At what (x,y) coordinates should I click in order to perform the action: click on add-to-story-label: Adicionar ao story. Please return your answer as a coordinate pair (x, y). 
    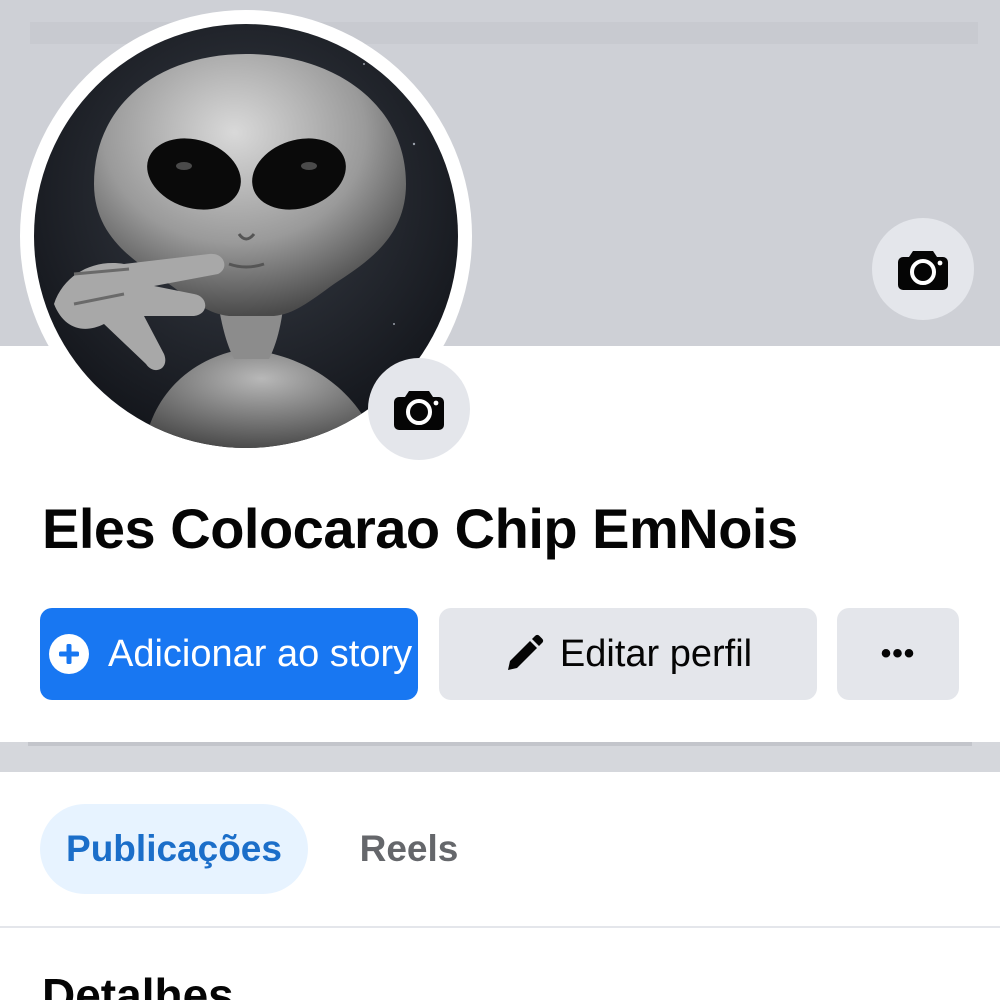
    Looking at the image, I should click on (260, 653).